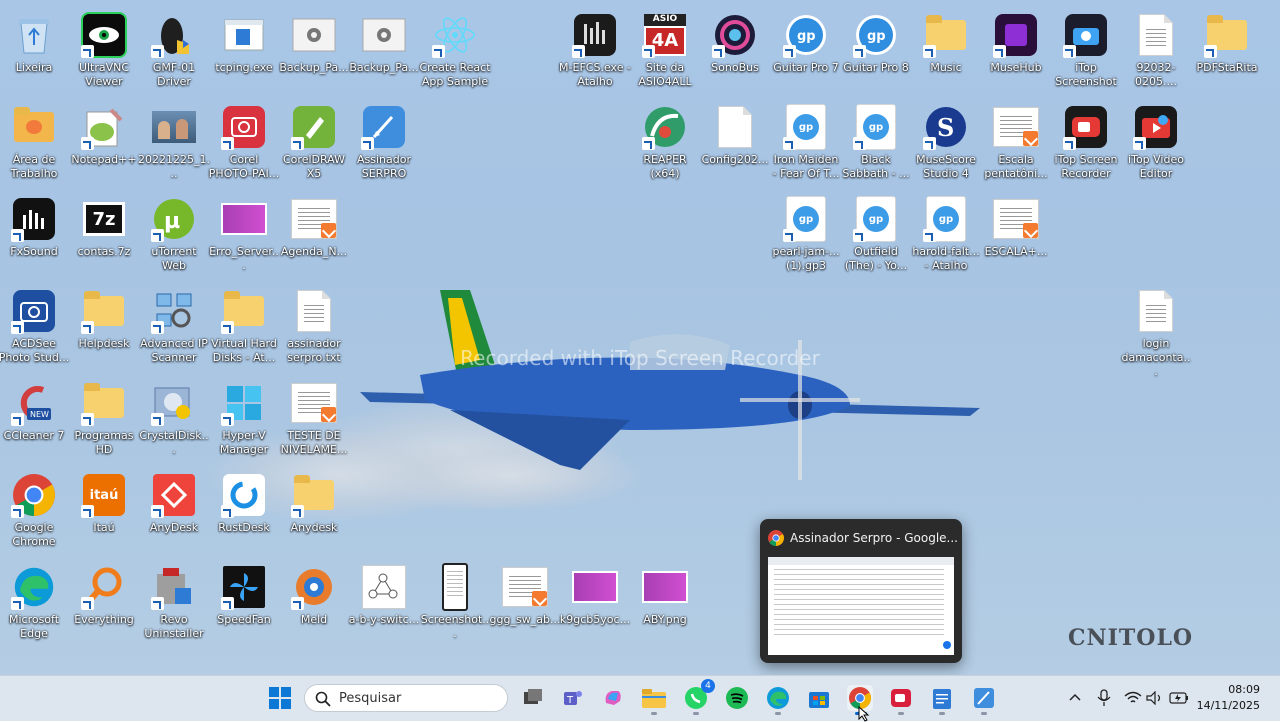 This screenshot has width=1280, height=722. What do you see at coordinates (35, 50) in the screenshot?
I see `desktop-icon: Lixeira` at bounding box center [35, 50].